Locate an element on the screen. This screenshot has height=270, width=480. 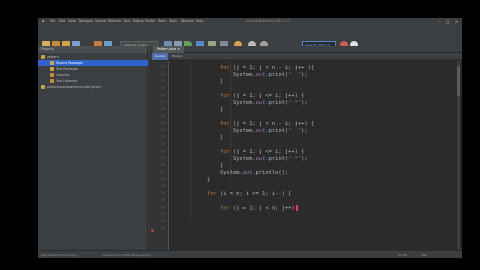
line-number: 25 is located at coordinates (162, 158).